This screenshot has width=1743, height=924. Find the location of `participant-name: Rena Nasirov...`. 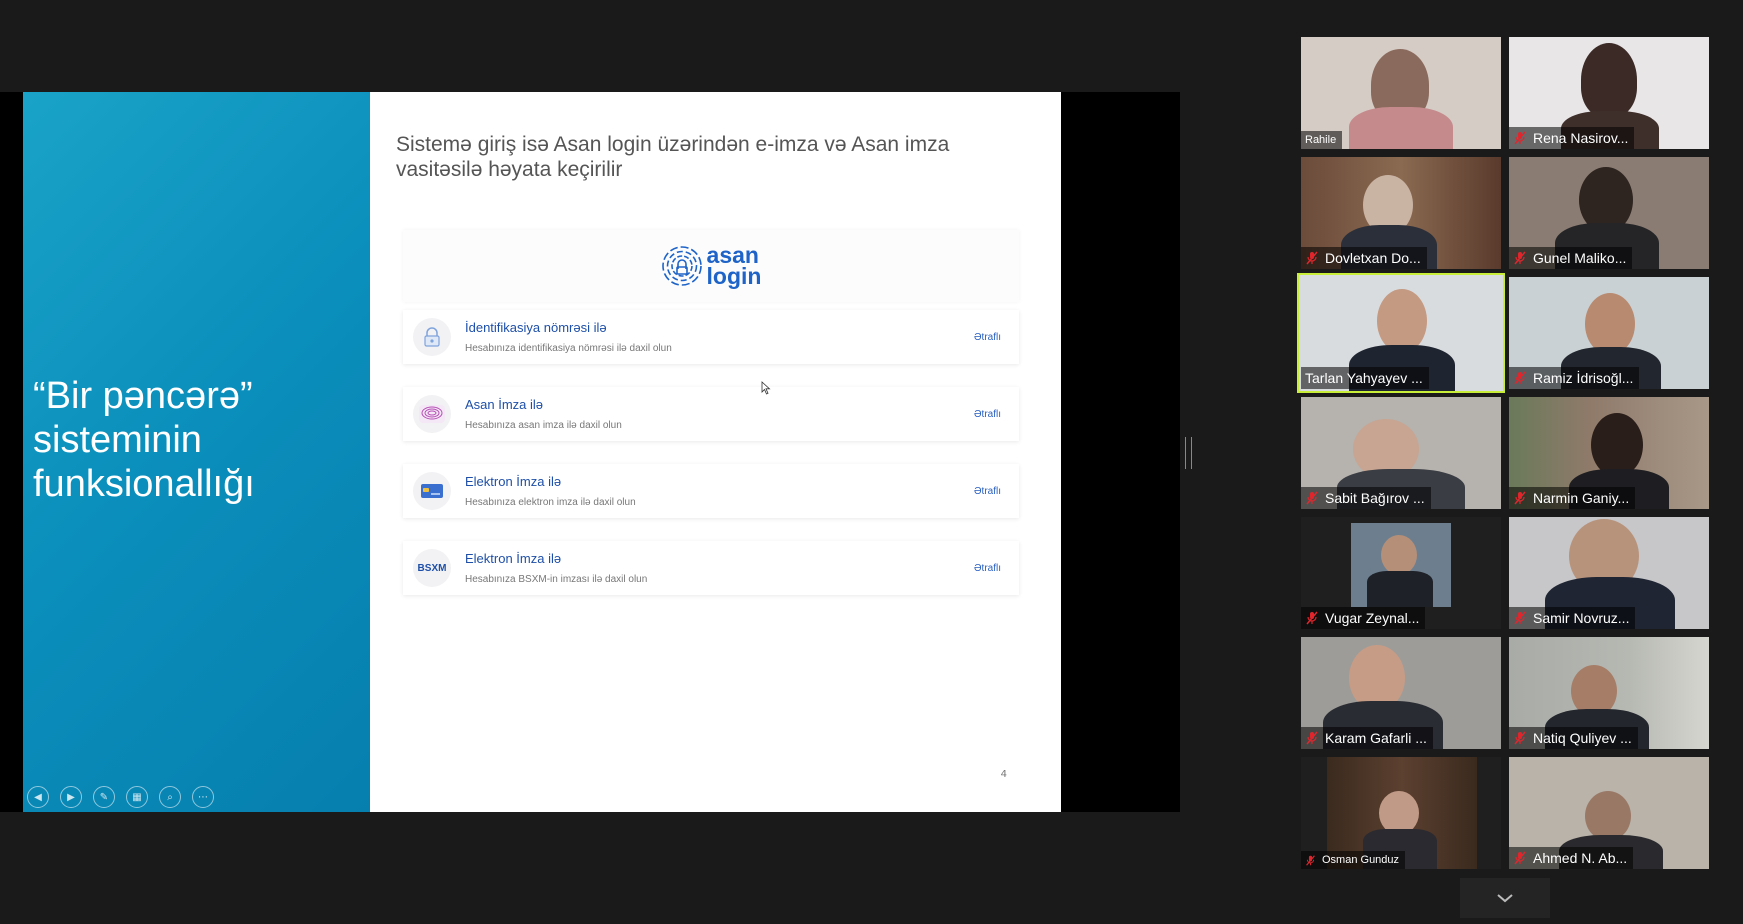

participant-name: Rena Nasirov... is located at coordinates (1572, 138).